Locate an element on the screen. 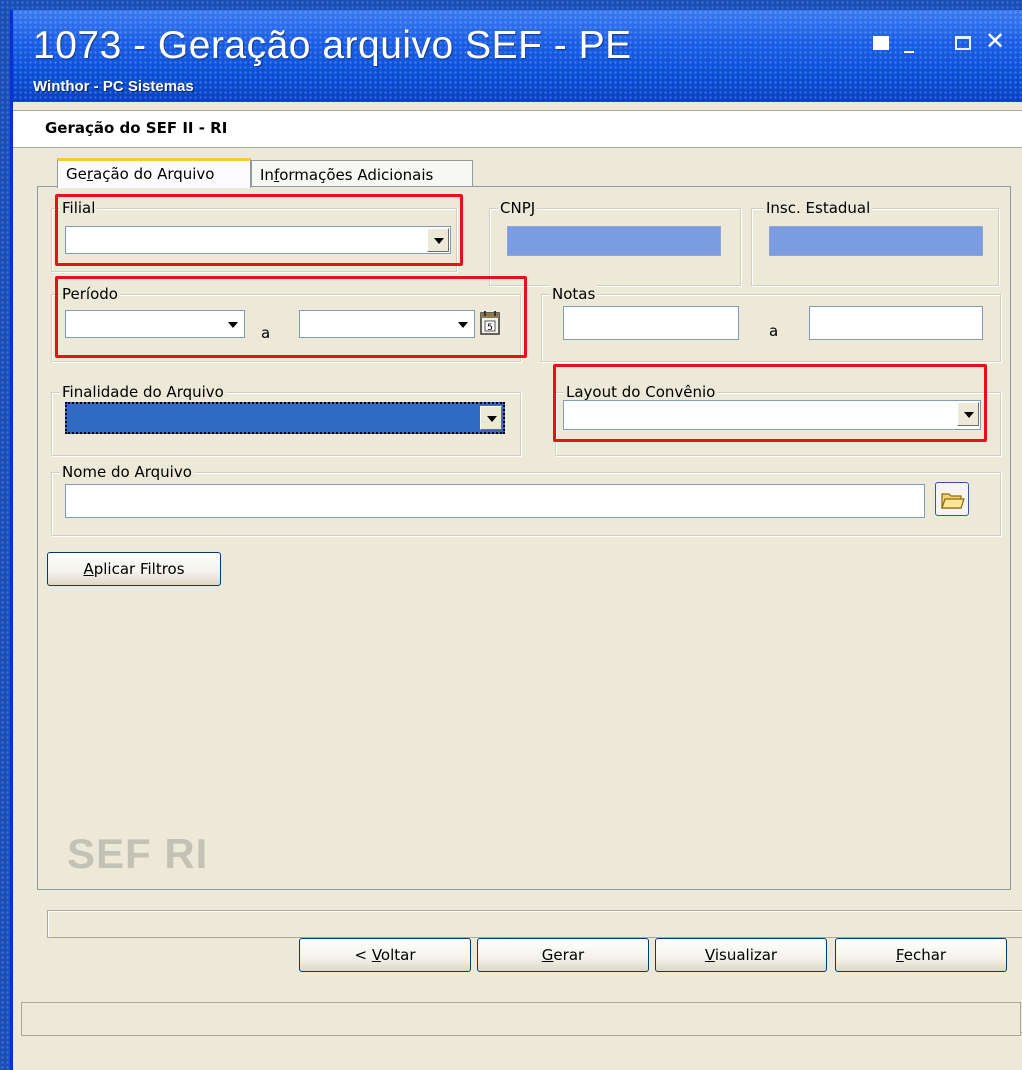 The height and width of the screenshot is (1070, 1022). finalidade-label: Finalidade do Arquivo is located at coordinates (143, 392).